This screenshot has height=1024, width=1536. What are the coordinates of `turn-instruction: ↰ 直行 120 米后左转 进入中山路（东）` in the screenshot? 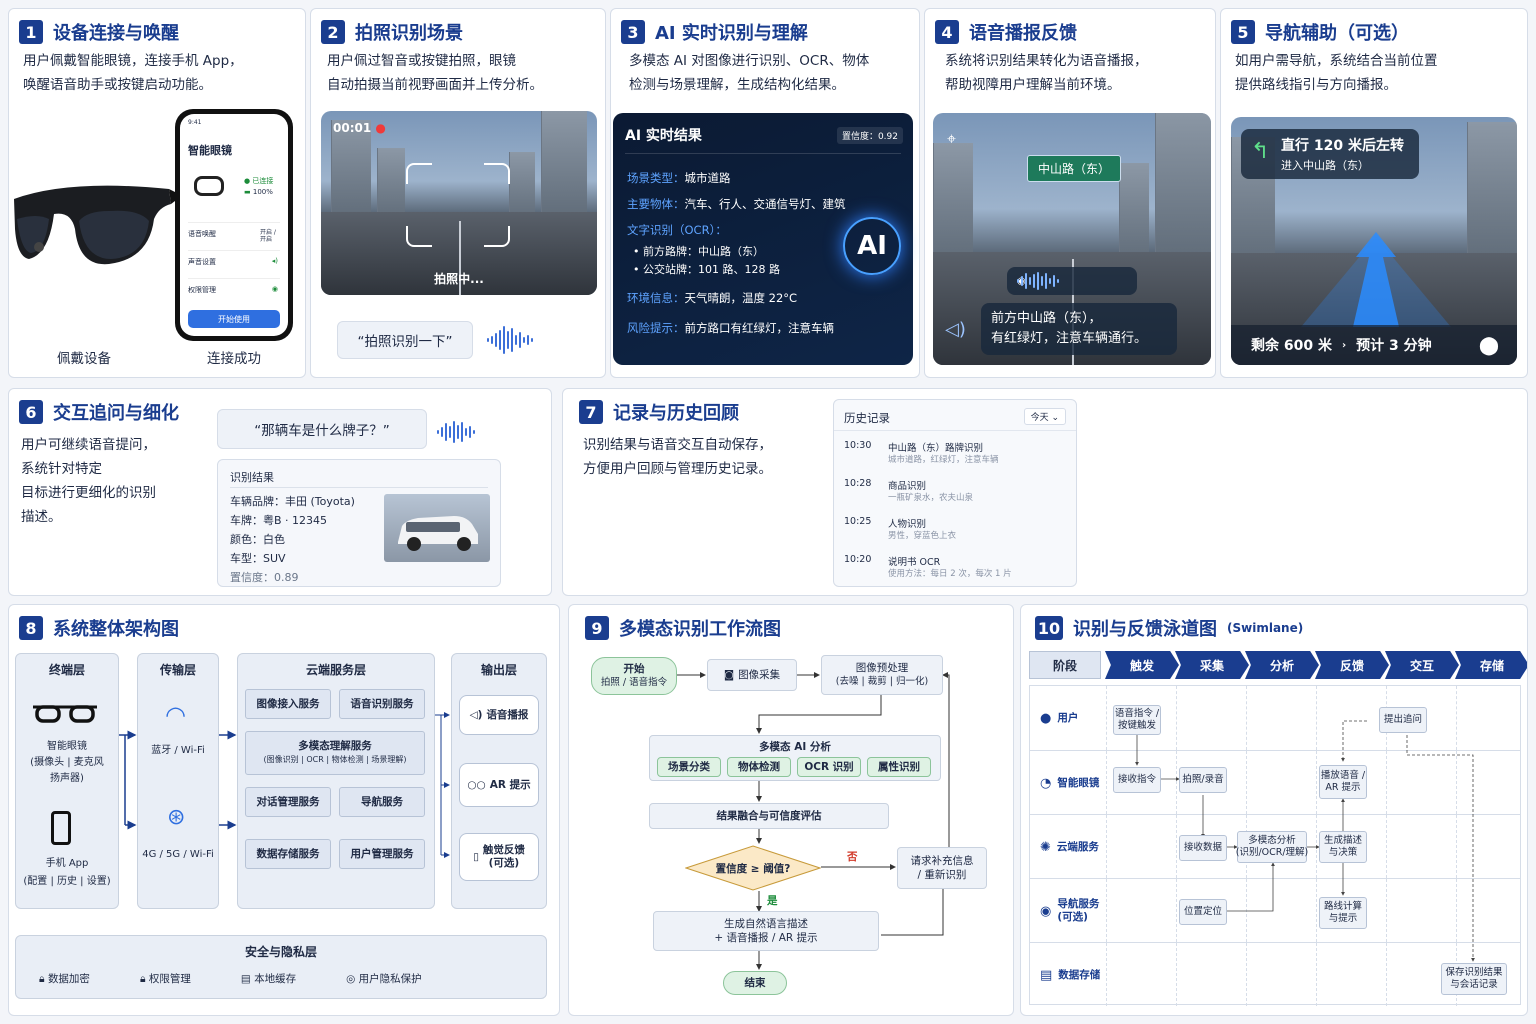 It's located at (1330, 154).